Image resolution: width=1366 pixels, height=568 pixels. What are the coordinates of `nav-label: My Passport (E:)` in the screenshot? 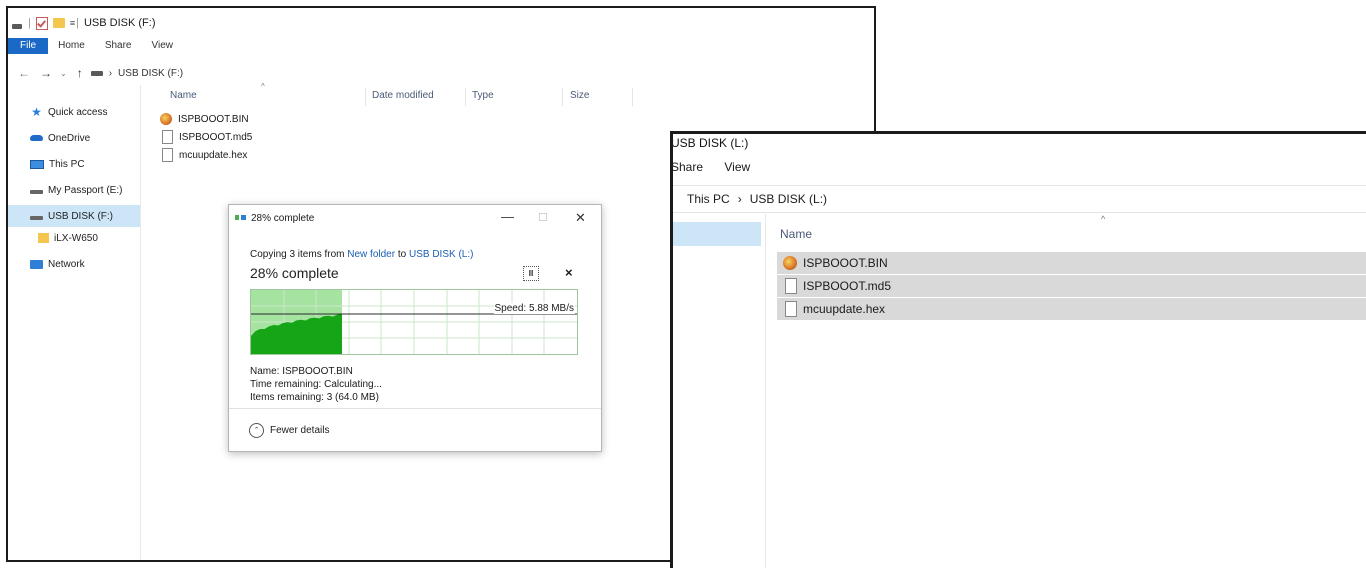 It's located at (85, 190).